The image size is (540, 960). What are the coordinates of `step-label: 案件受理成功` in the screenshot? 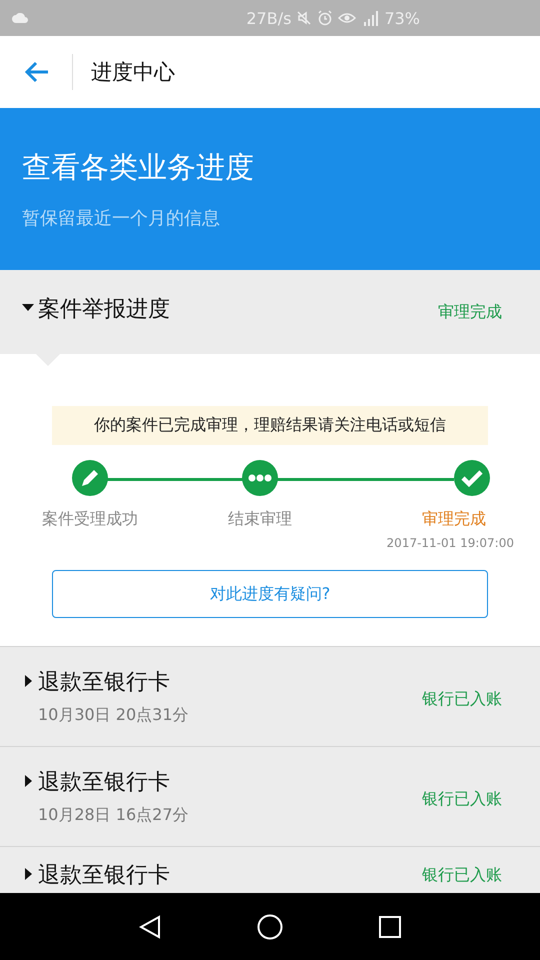 It's located at (90, 519).